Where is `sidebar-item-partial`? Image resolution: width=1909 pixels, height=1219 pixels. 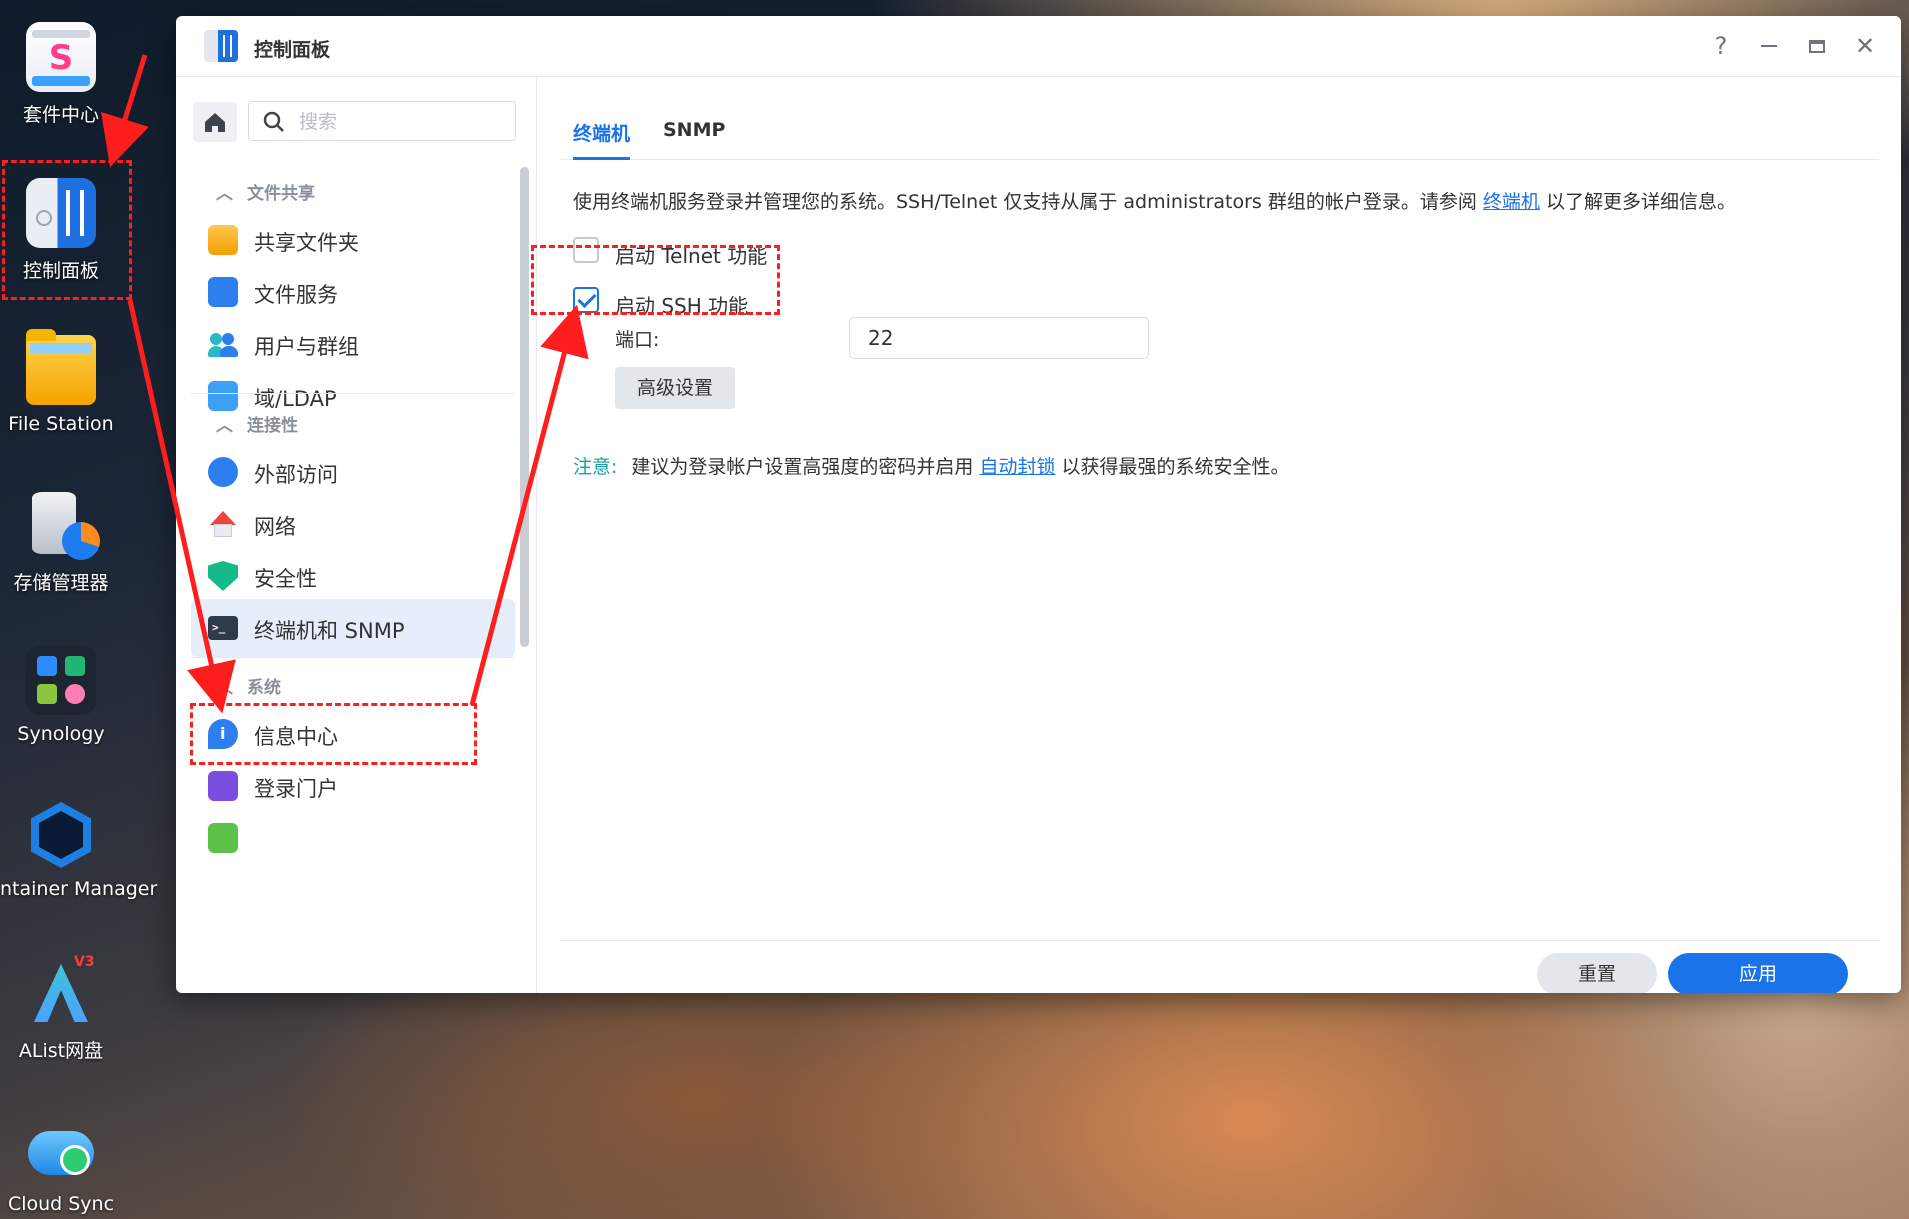
sidebar-item-partial is located at coordinates (353, 838).